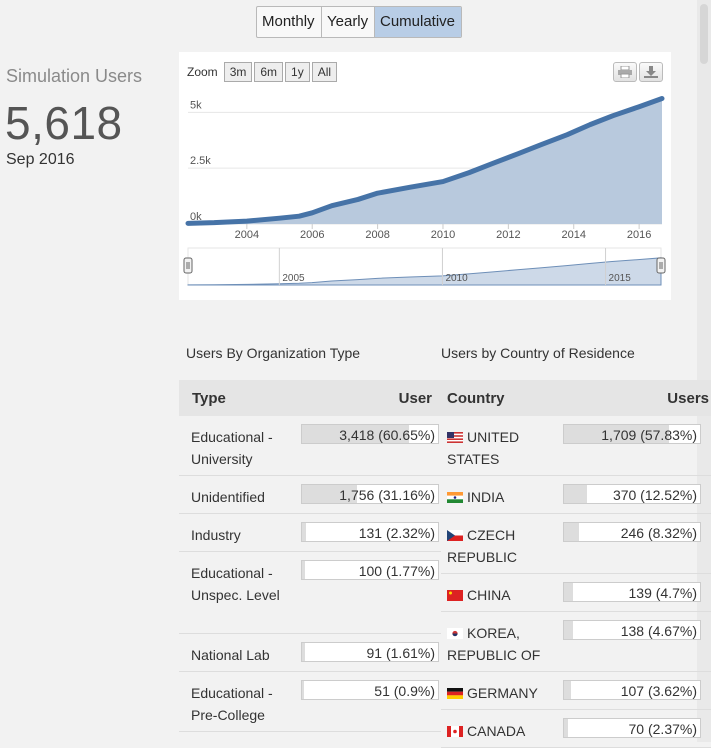 The image size is (711, 748). I want to click on country-value-bar: 370 (12.52%), so click(632, 494).